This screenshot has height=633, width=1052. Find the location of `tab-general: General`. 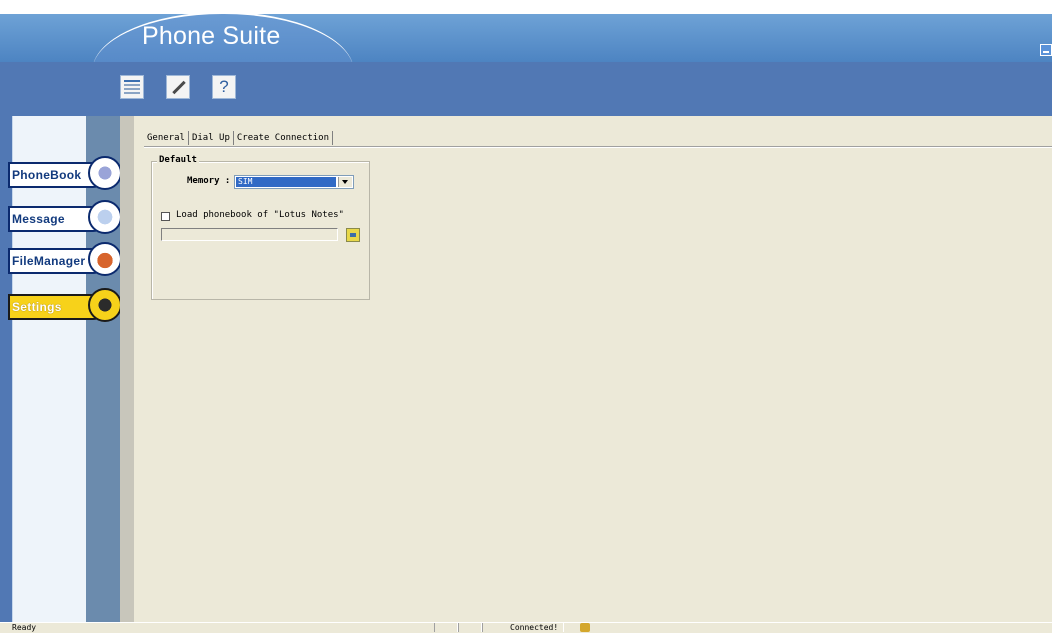

tab-general: General is located at coordinates (166, 138).